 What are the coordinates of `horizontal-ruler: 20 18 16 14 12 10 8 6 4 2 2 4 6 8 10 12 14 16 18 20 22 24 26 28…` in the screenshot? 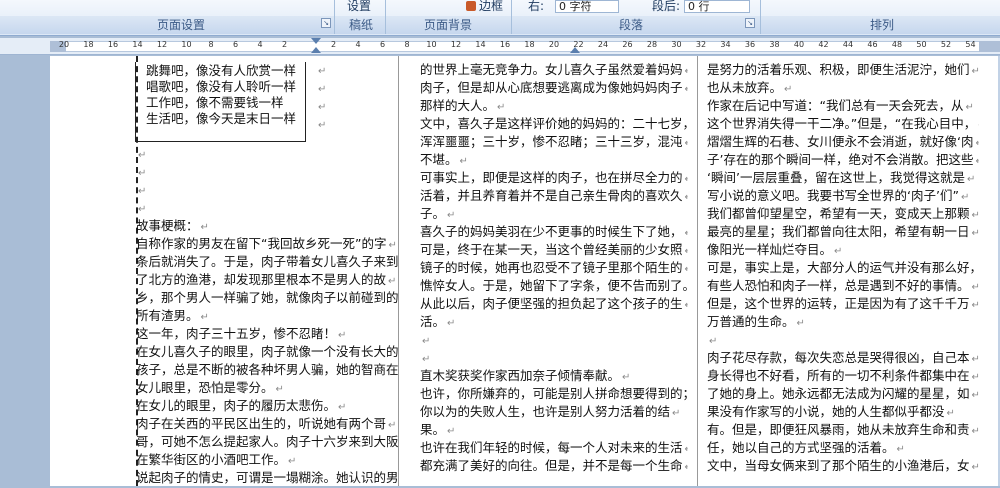 It's located at (500, 46).